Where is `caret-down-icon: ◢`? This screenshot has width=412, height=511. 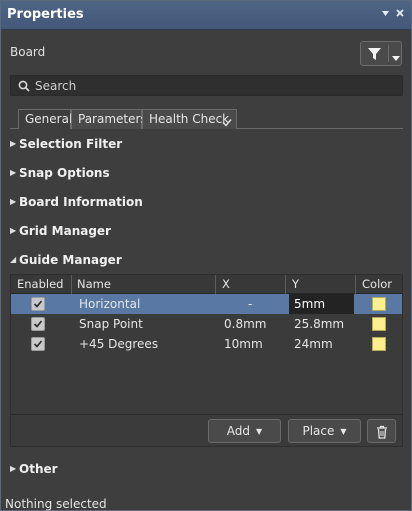 caret-down-icon: ◢ is located at coordinates (13, 259).